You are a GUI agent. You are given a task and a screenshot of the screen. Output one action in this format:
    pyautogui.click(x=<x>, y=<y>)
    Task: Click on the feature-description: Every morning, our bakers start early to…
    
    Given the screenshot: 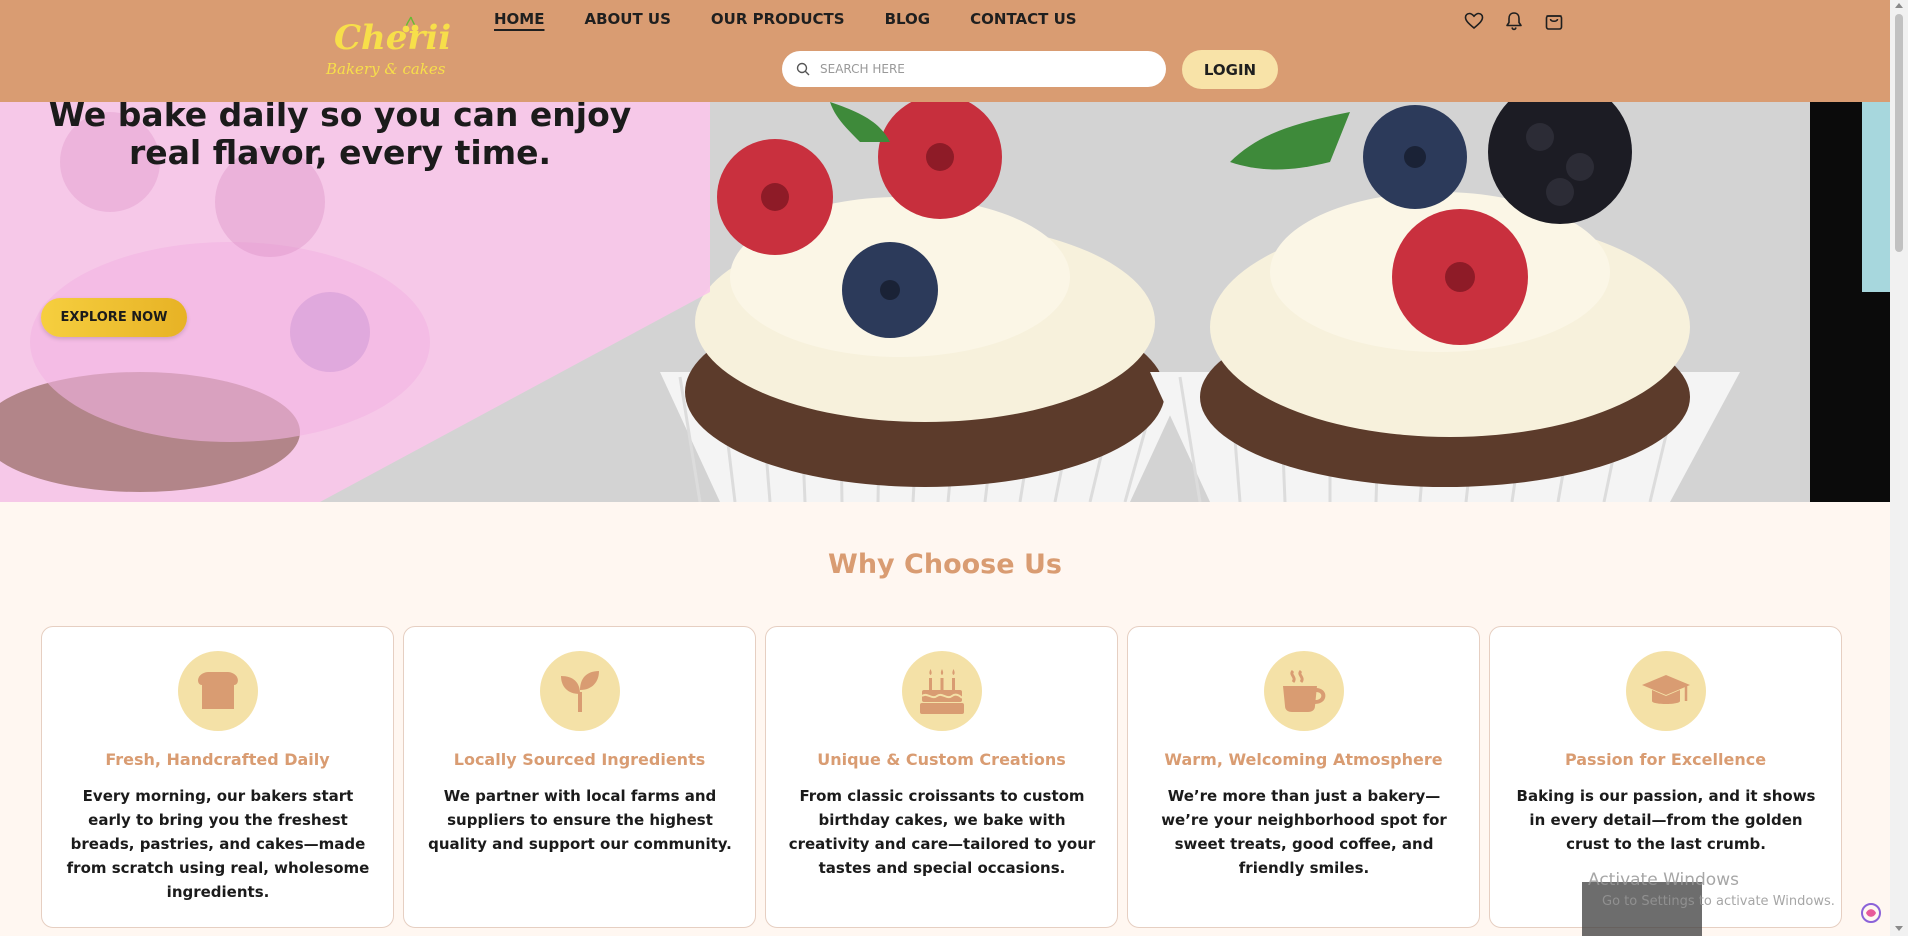 What is the action you would take?
    pyautogui.click(x=218, y=844)
    